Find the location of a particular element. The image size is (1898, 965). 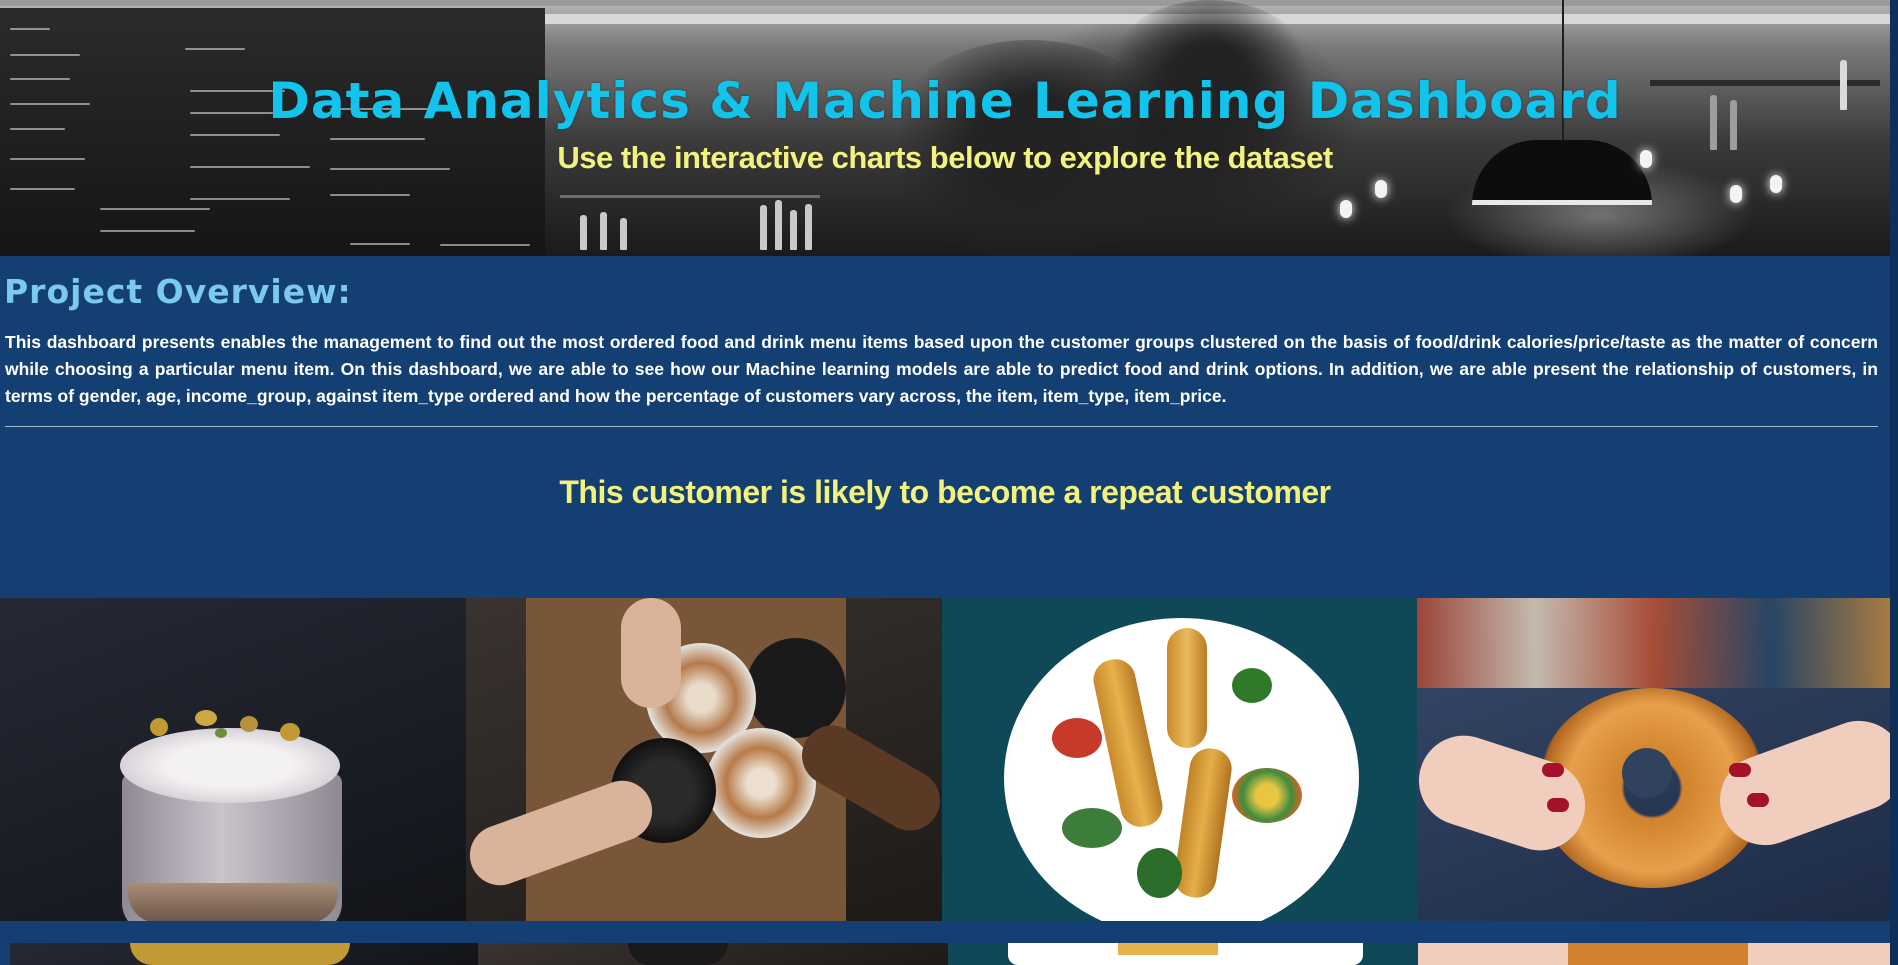

project-overview-heading: Project Overview: is located at coordinates (178, 291).